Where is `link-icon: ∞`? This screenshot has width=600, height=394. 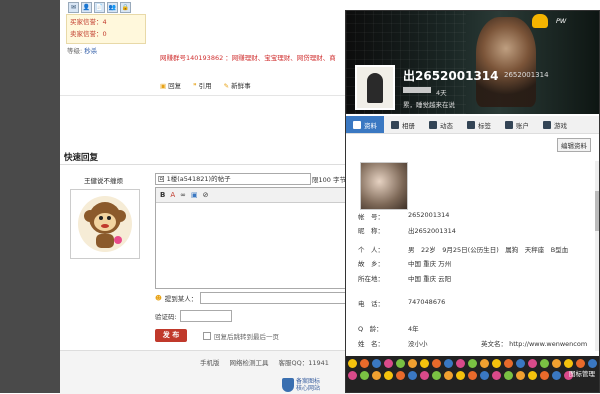 link-icon: ∞ is located at coordinates (183, 195).